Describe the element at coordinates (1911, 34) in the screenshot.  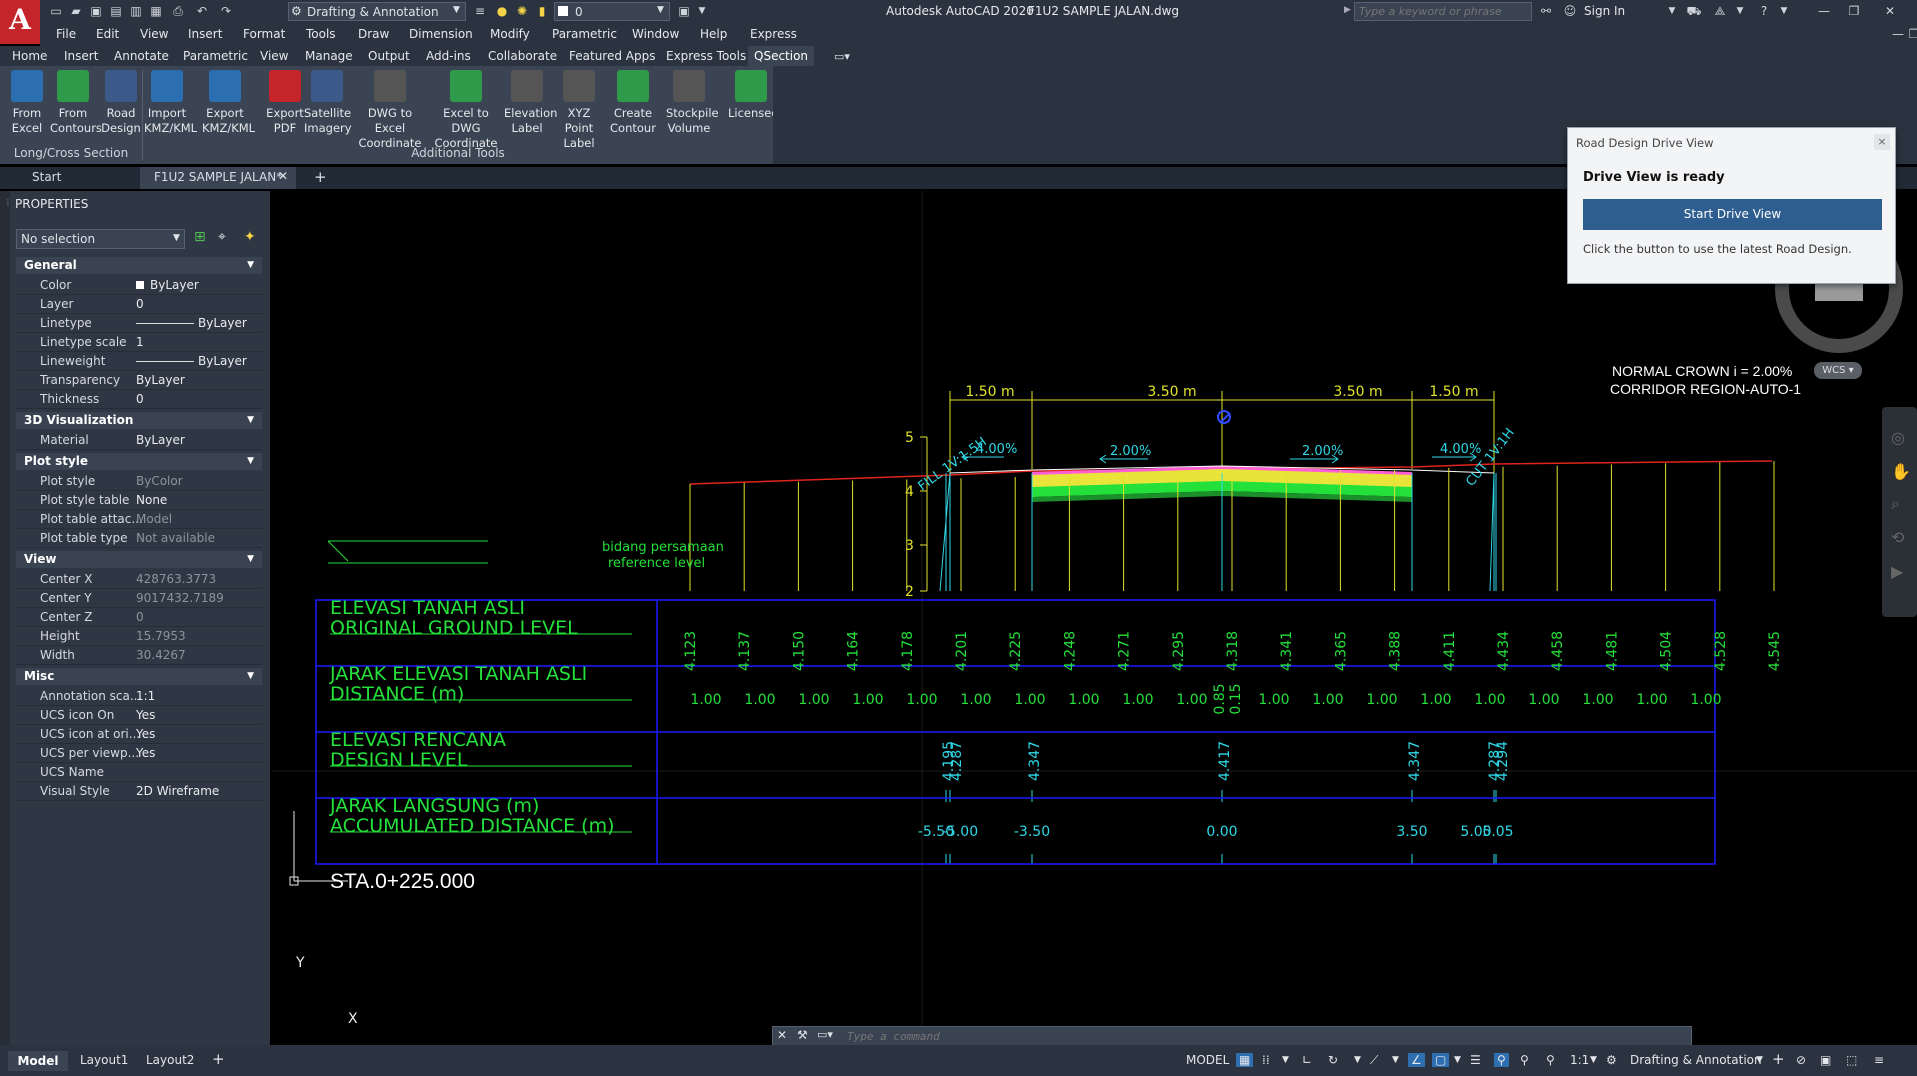
I see `doc-restore-icon: ❐` at that location.